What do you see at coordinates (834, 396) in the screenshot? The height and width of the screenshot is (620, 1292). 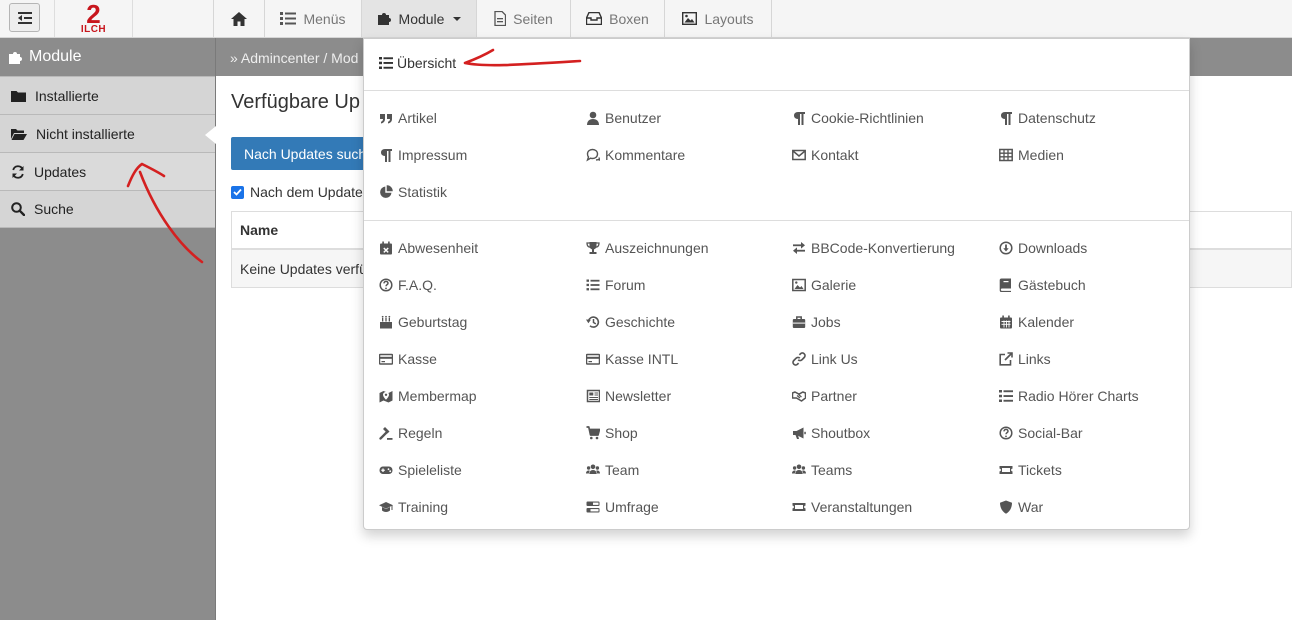 I see `dropdown-item-label: Partner` at bounding box center [834, 396].